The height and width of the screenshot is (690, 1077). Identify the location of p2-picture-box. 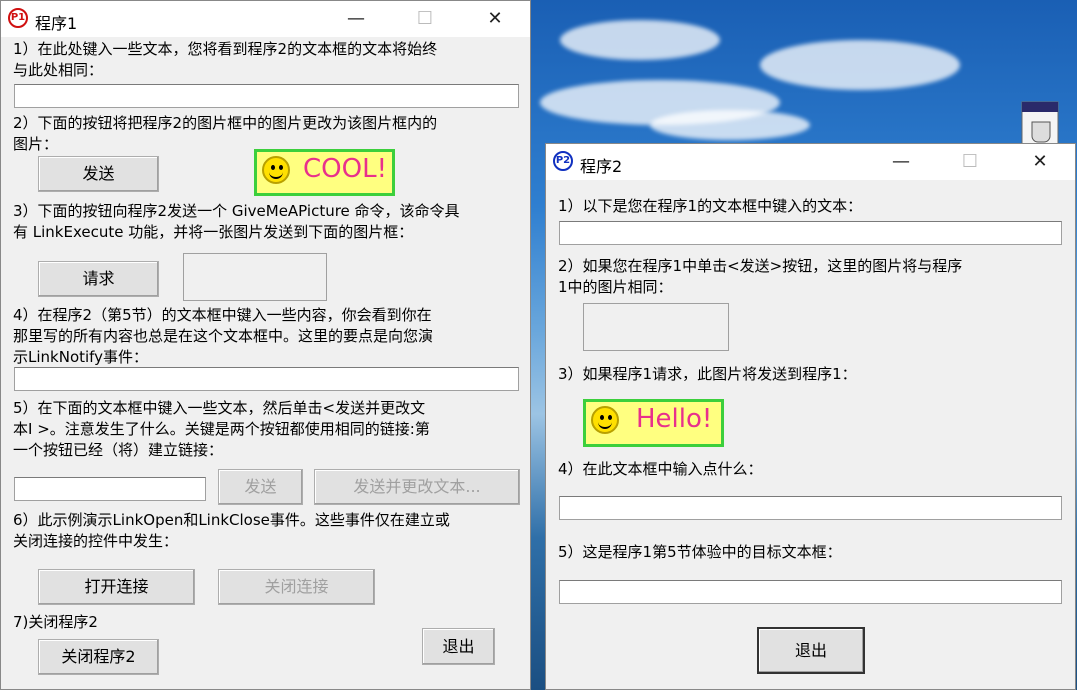
(656, 327).